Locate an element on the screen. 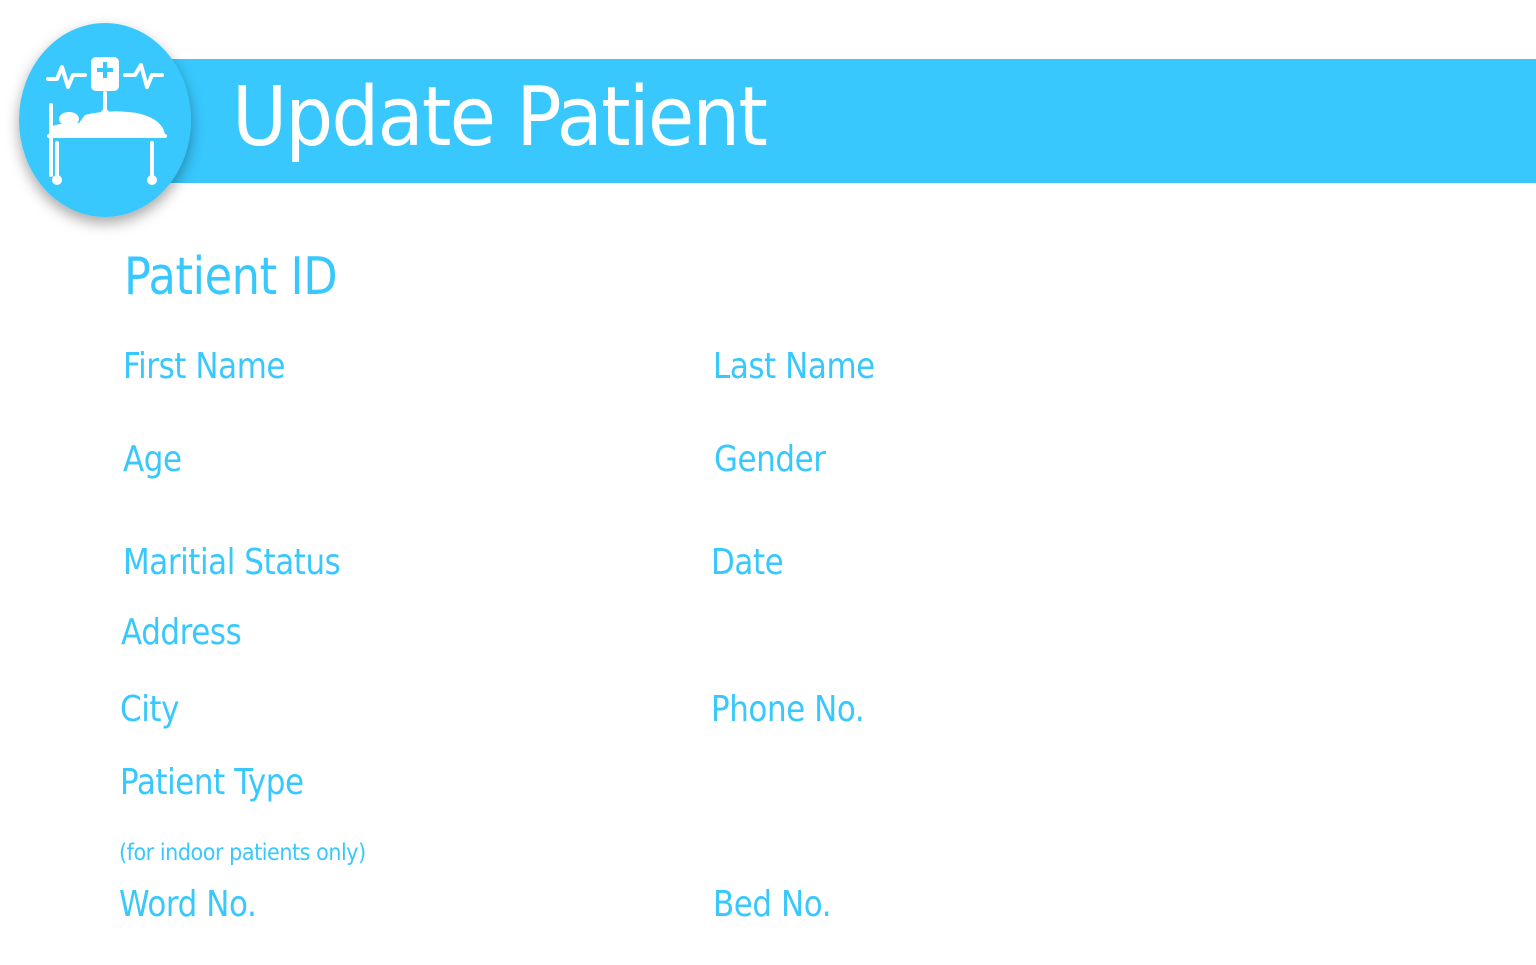 The height and width of the screenshot is (965, 1536). date-label: Date is located at coordinates (747, 562).